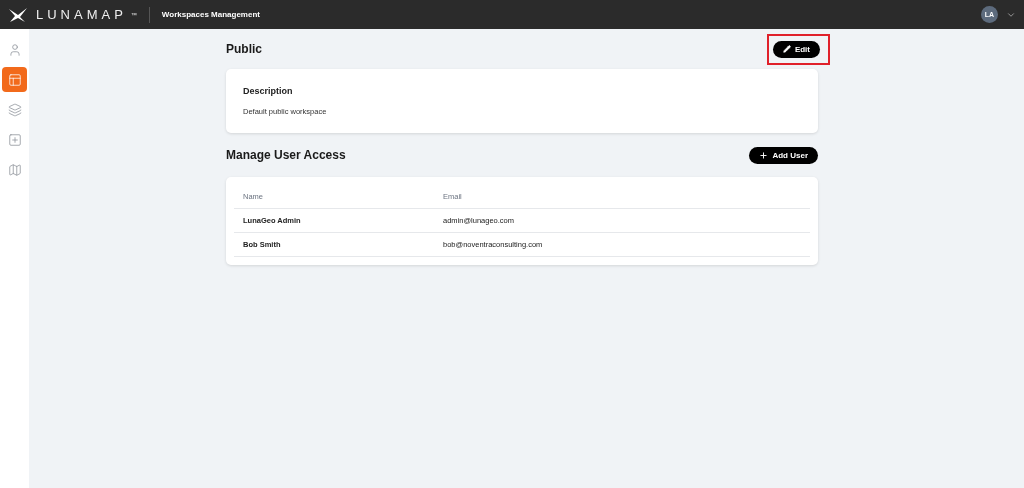 The height and width of the screenshot is (488, 1024). I want to click on plus-icon, so click(764, 155).